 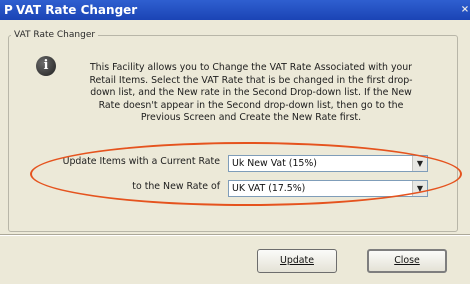 I want to click on close-button: Close, so click(x=407, y=261).